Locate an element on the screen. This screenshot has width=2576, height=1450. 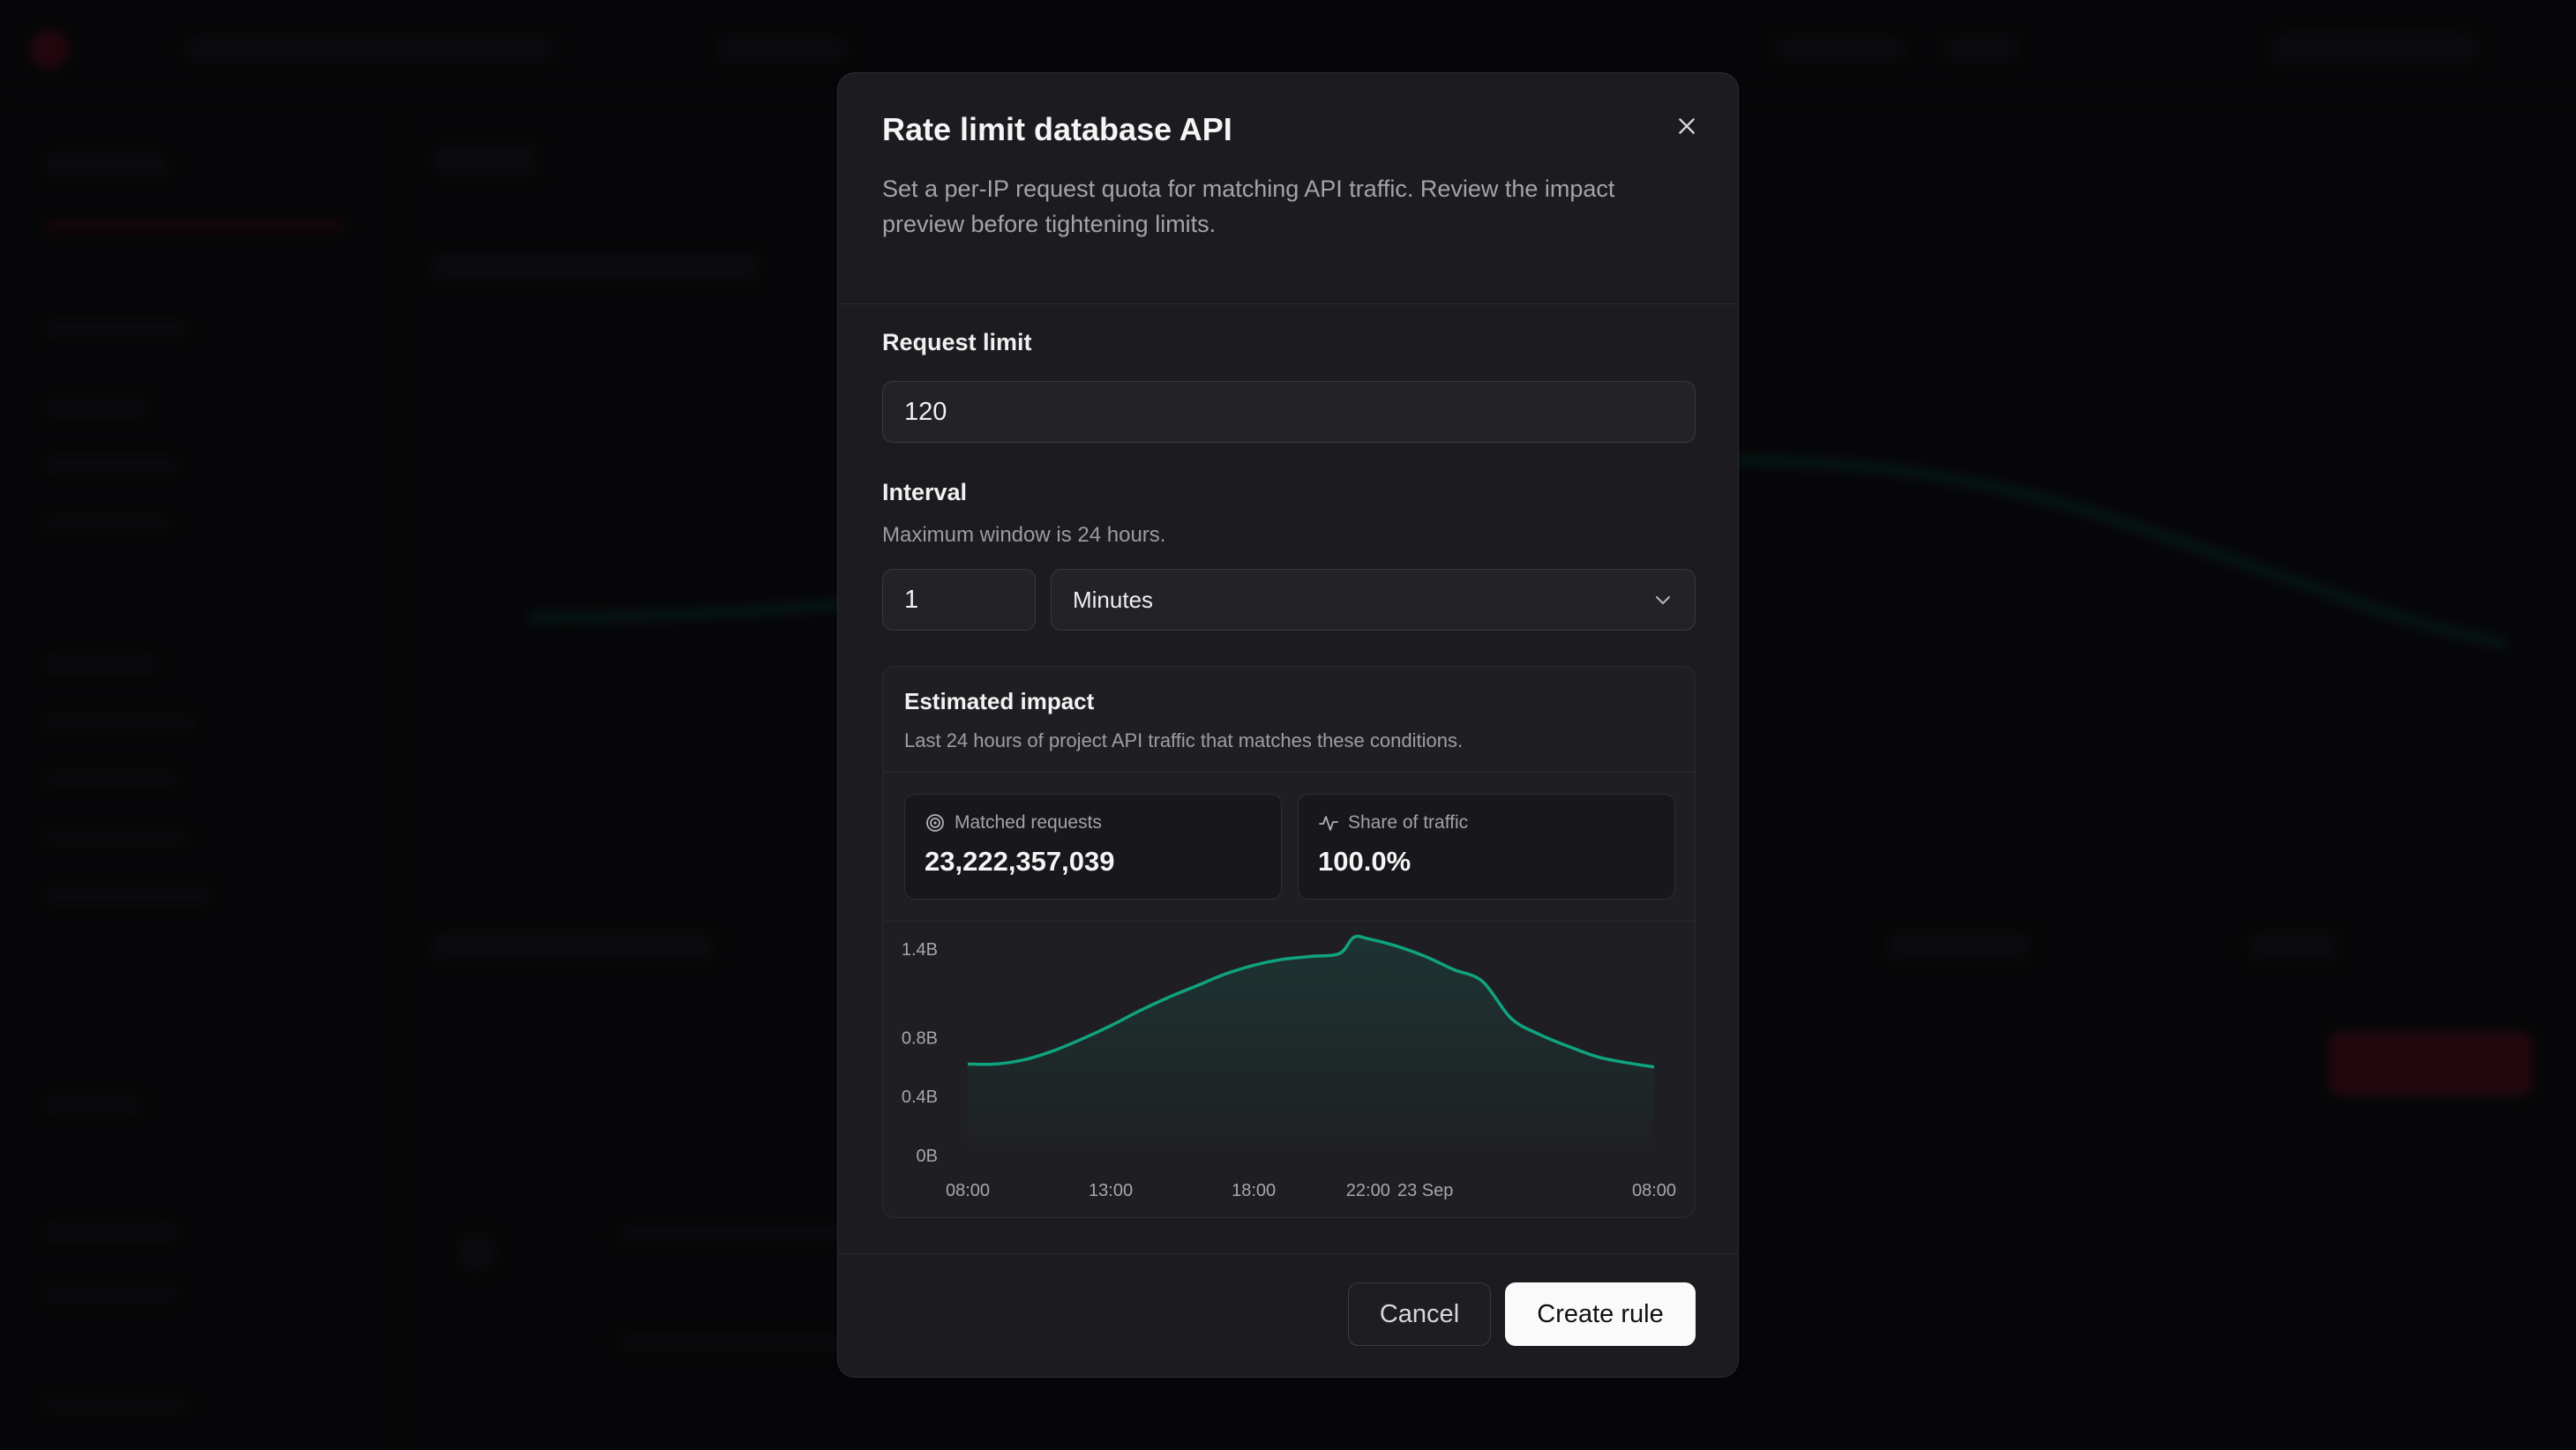
stat-label: Share of traffic is located at coordinates (1408, 822).